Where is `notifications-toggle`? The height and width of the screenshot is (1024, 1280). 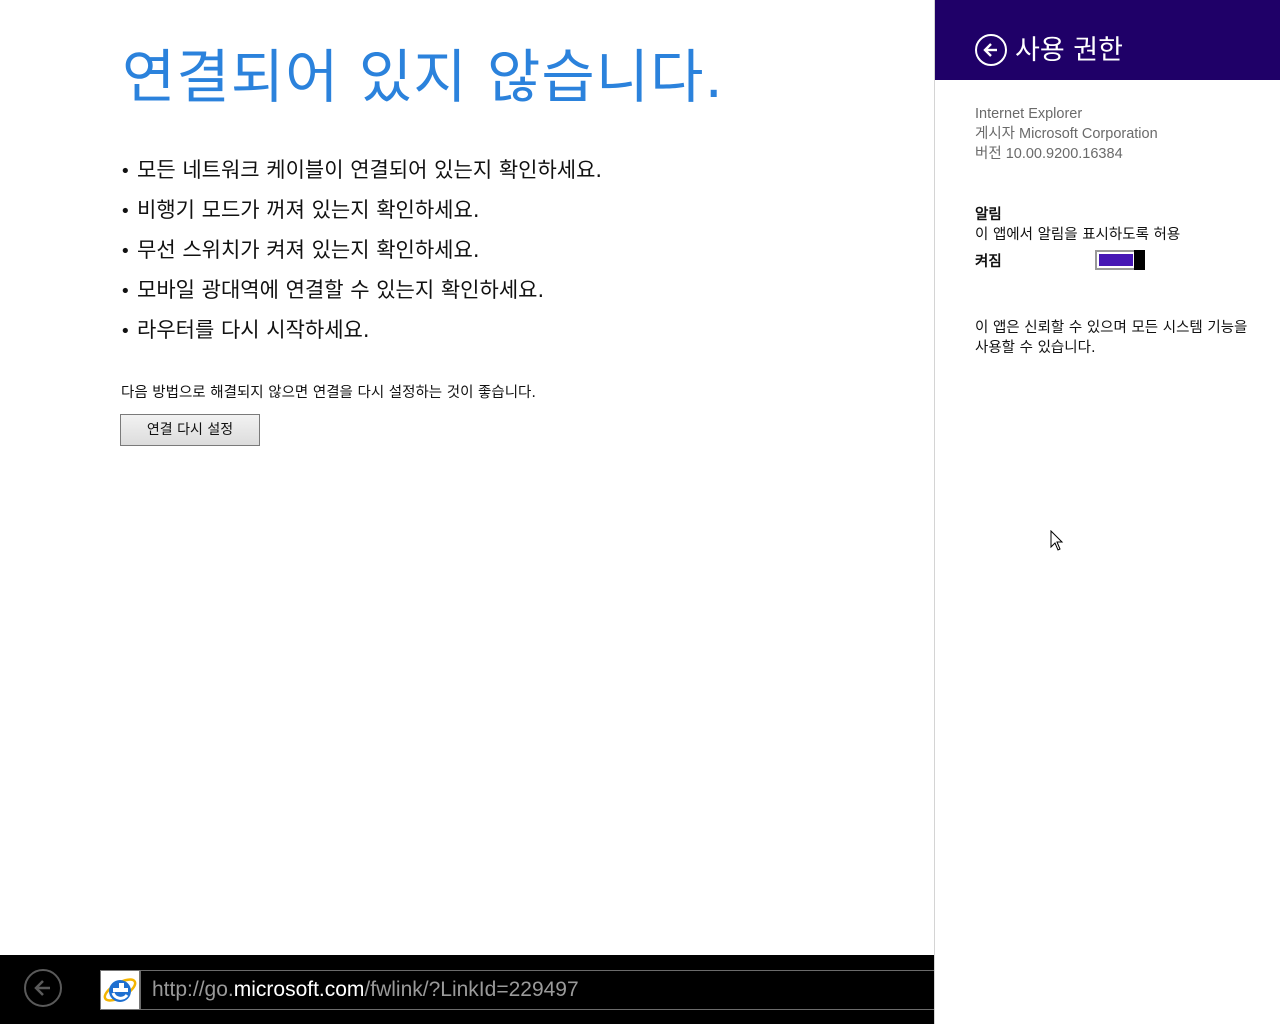 notifications-toggle is located at coordinates (1120, 260).